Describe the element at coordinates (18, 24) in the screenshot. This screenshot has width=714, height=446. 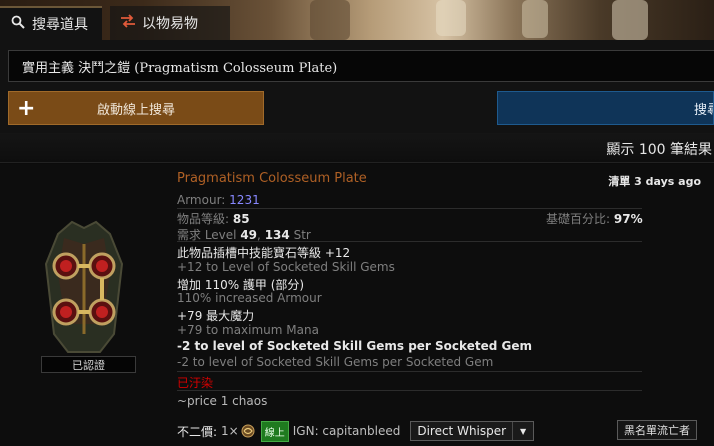
I see `search-icon` at that location.